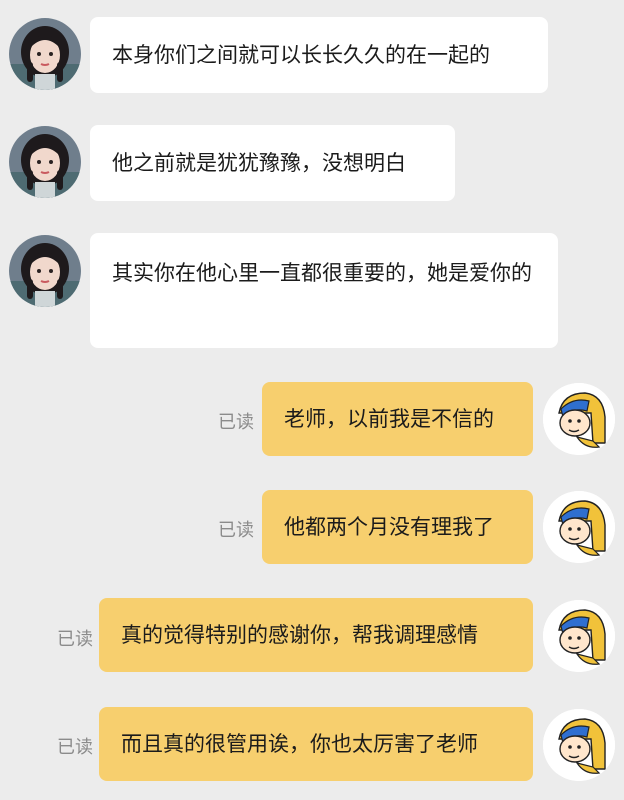 The height and width of the screenshot is (800, 624). What do you see at coordinates (272, 163) in the screenshot?
I see `message-bubble-incoming: 他之前就是犹犹豫豫，没想明白` at bounding box center [272, 163].